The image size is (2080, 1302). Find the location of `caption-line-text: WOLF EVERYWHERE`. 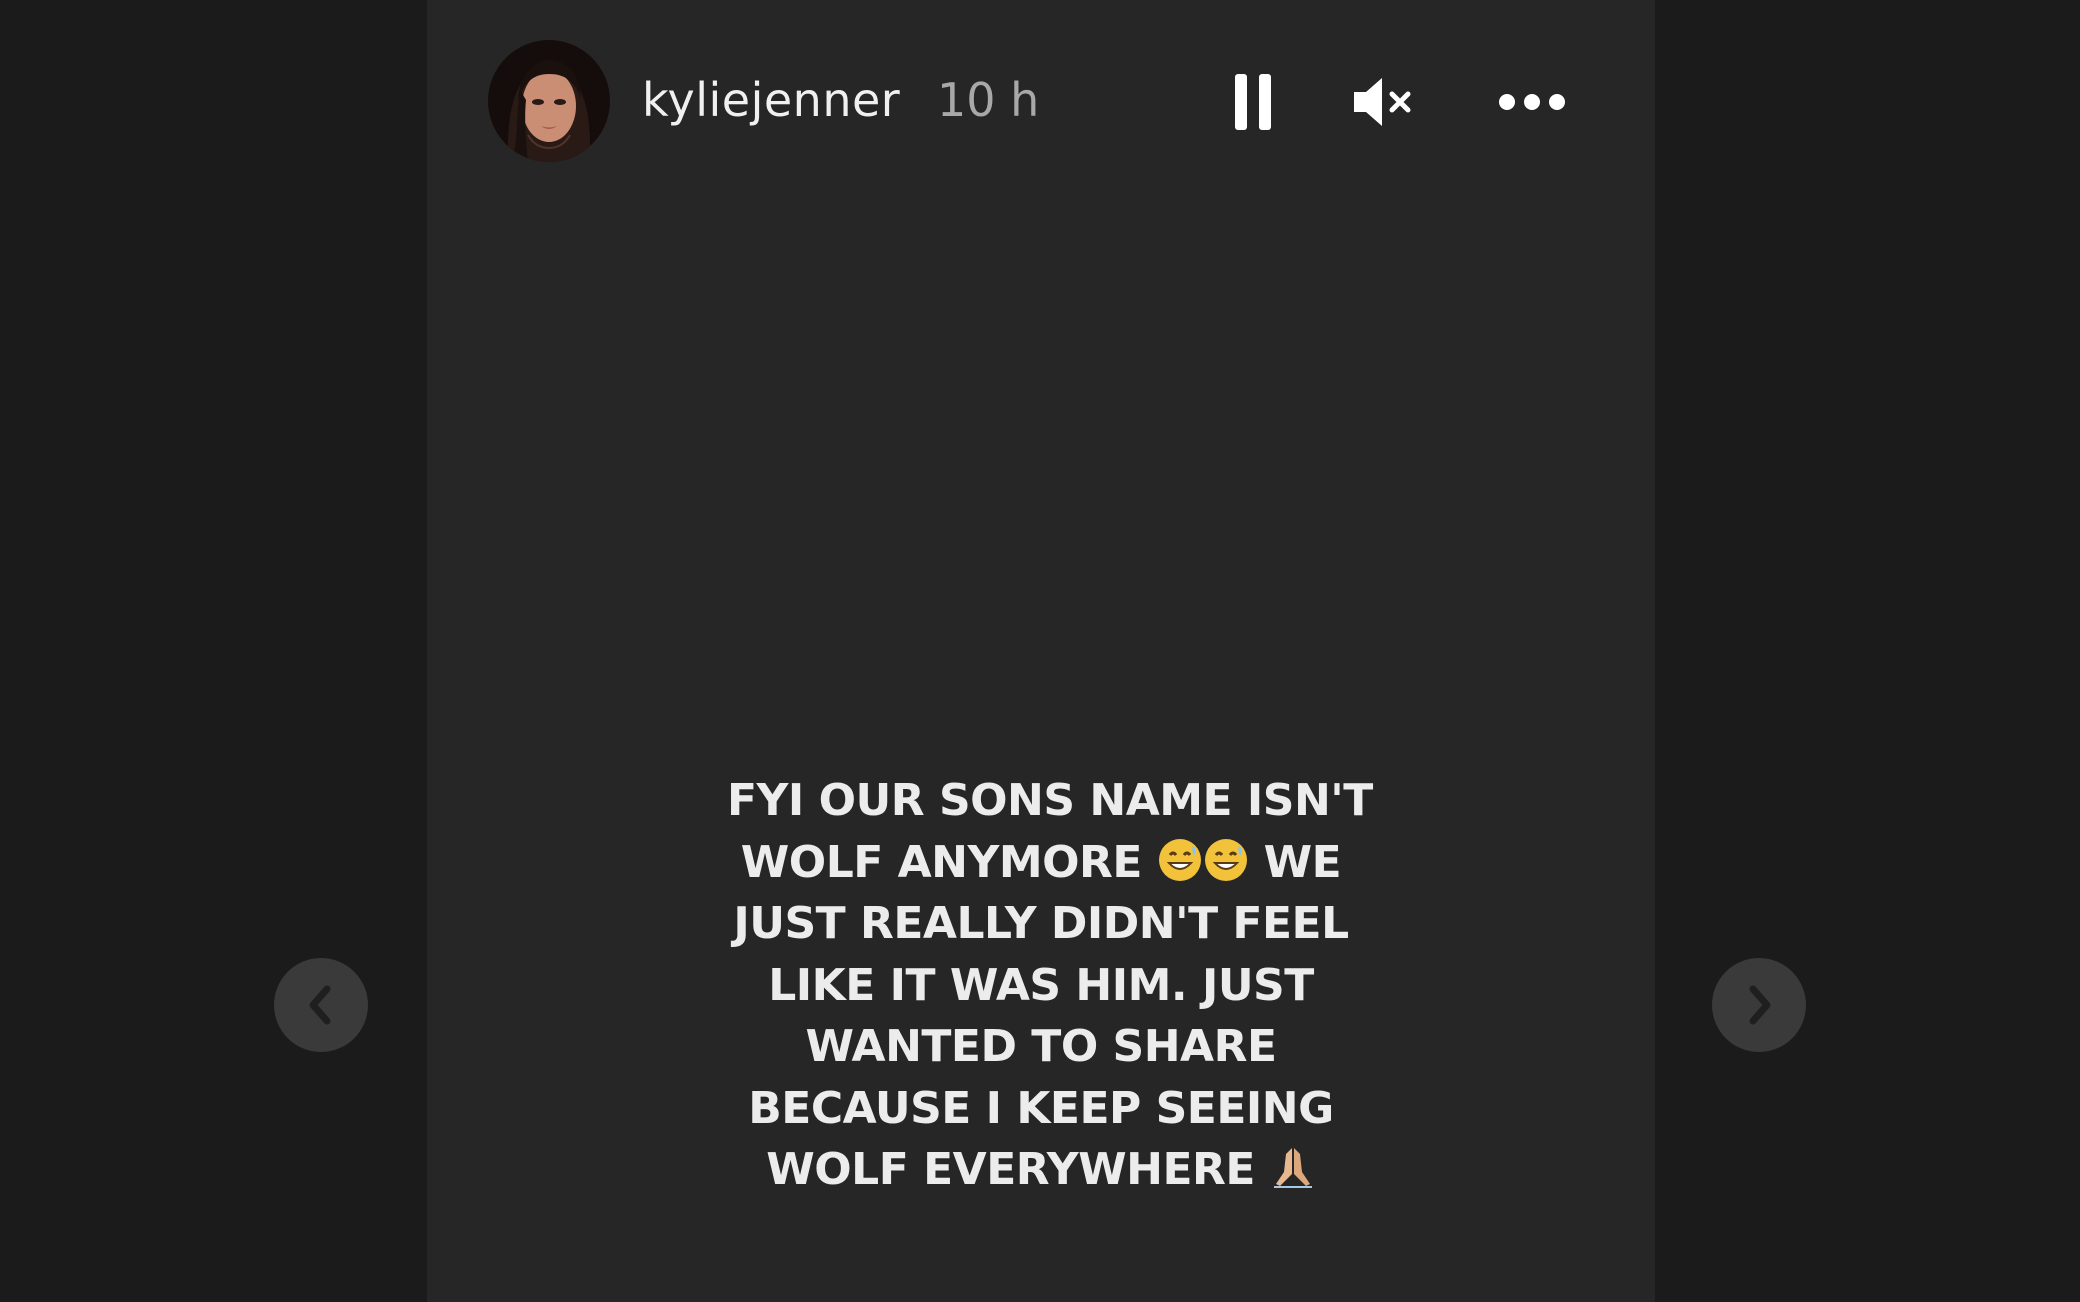

caption-line-text: WOLF EVERYWHERE is located at coordinates (1010, 1169).